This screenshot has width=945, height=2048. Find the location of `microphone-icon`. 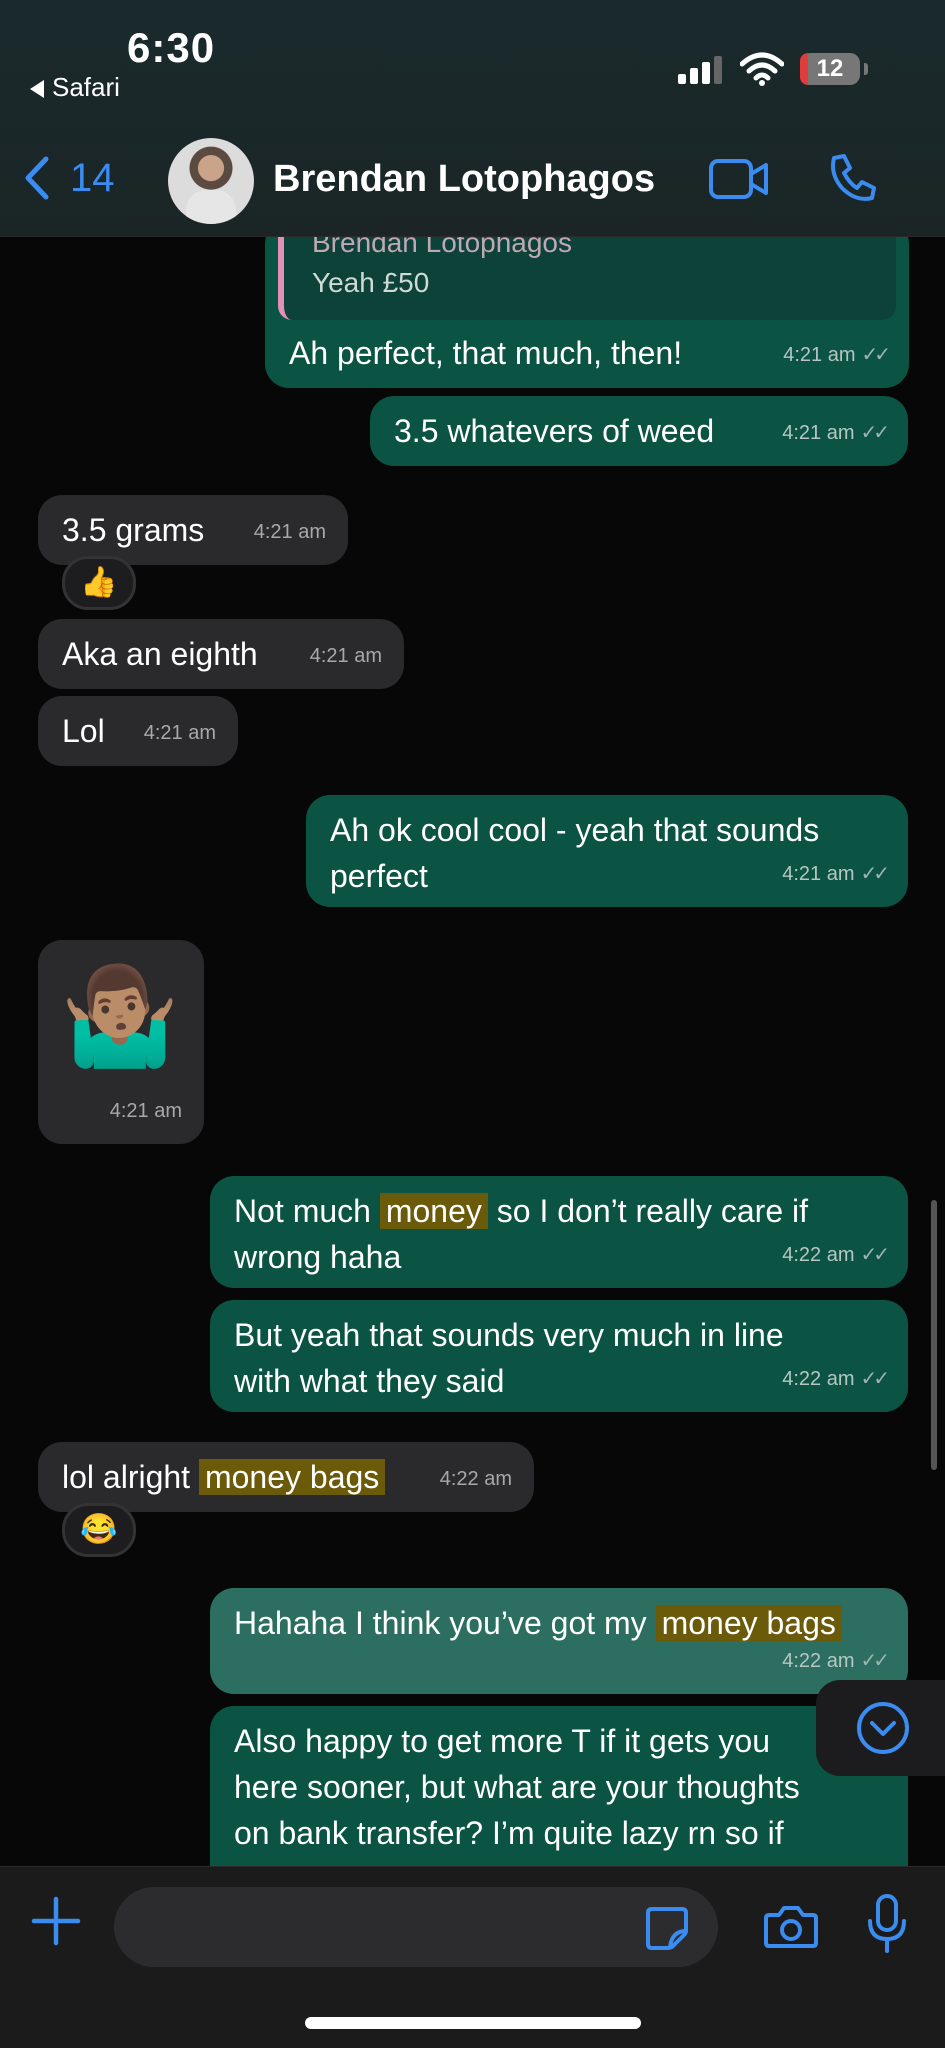

microphone-icon is located at coordinates (887, 1926).